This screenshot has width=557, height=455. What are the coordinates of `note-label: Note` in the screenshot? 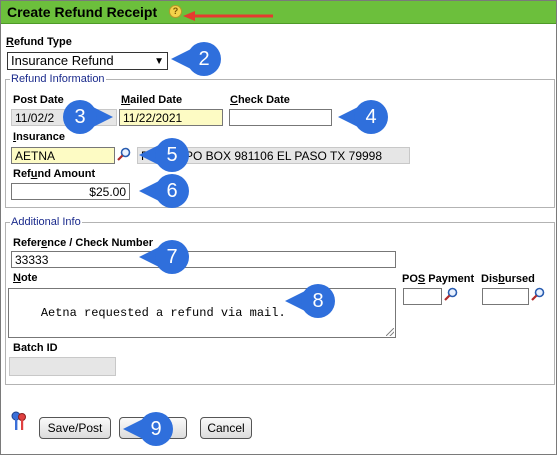 It's located at (25, 278).